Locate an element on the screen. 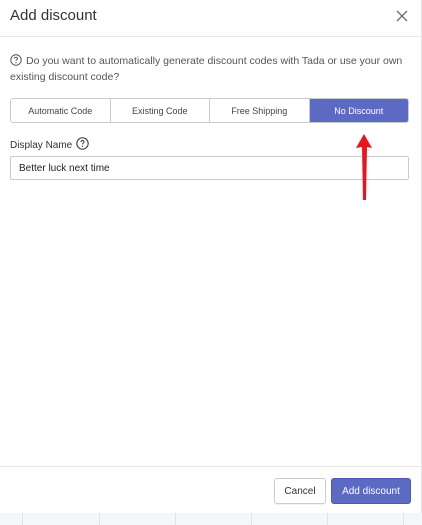  dialog-title: Add discount is located at coordinates (53, 15).